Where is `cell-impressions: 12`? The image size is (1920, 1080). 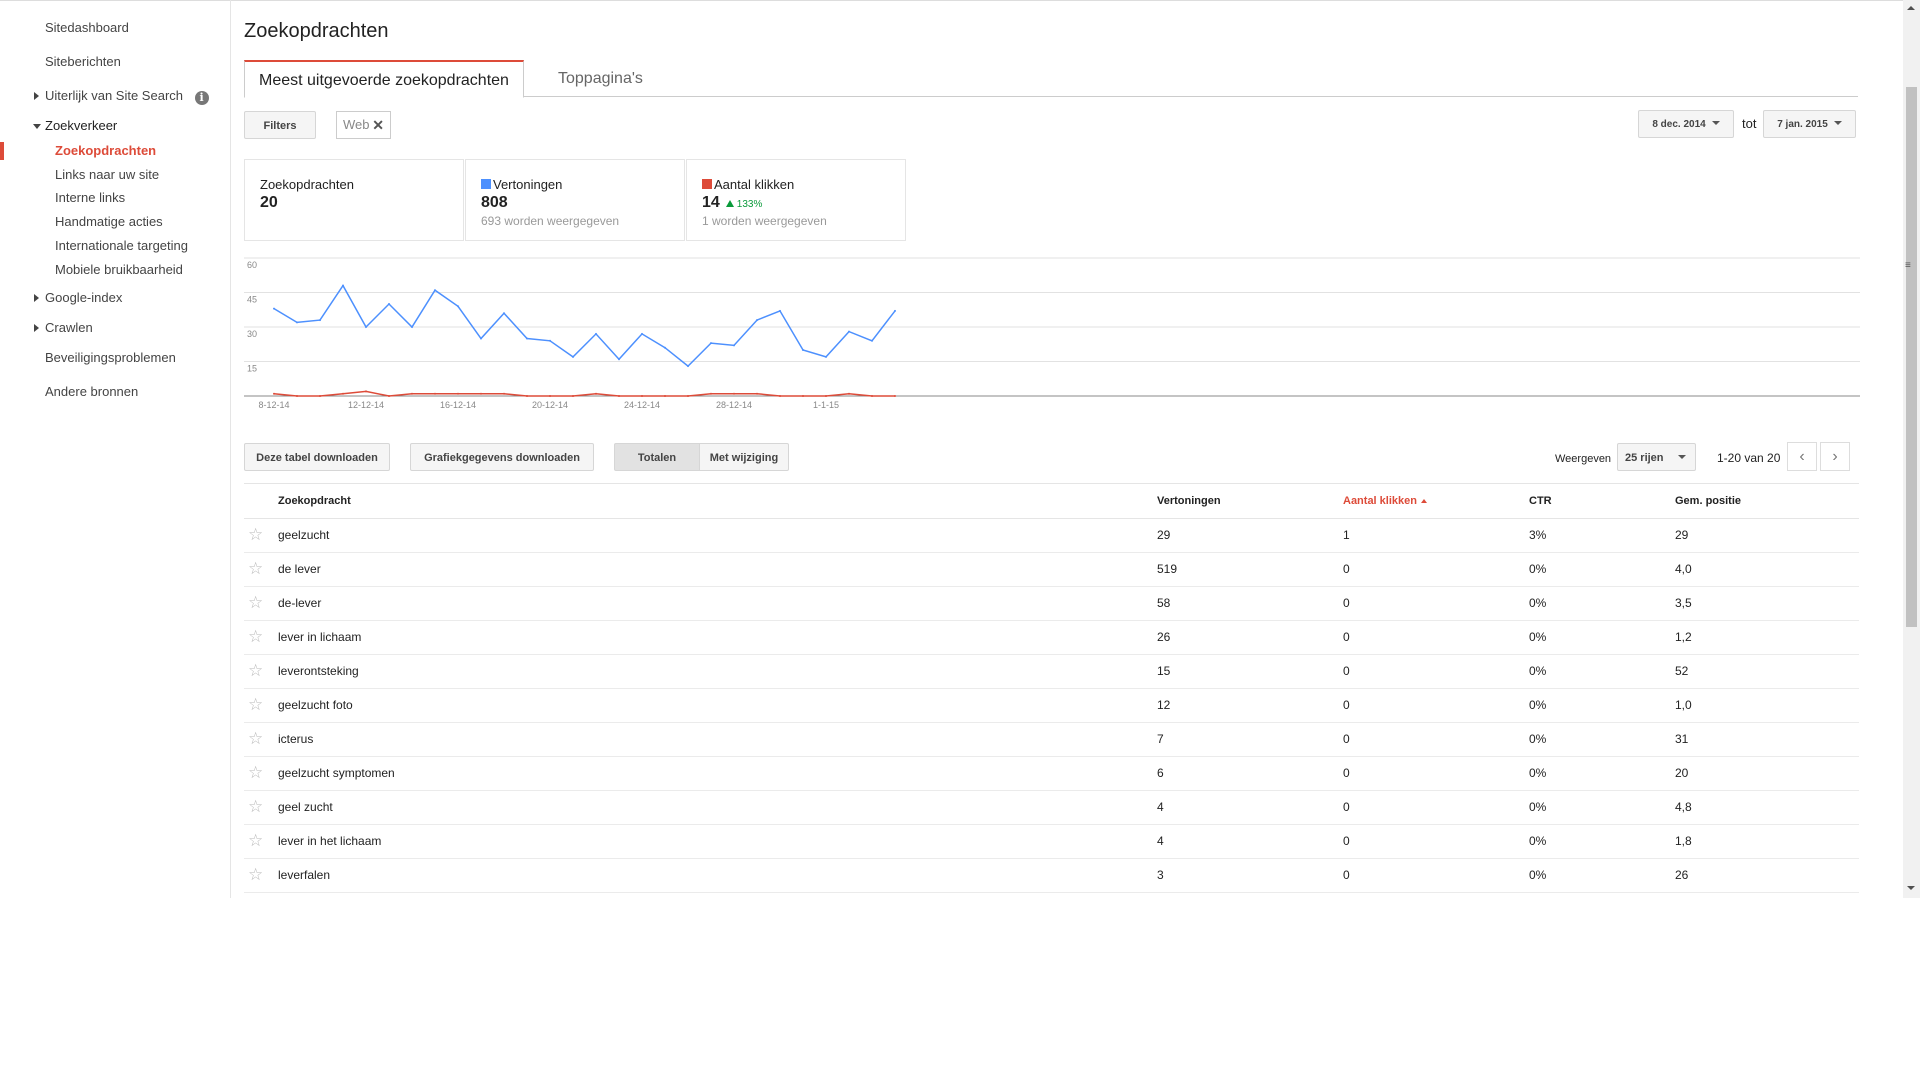 cell-impressions: 12 is located at coordinates (1164, 705).